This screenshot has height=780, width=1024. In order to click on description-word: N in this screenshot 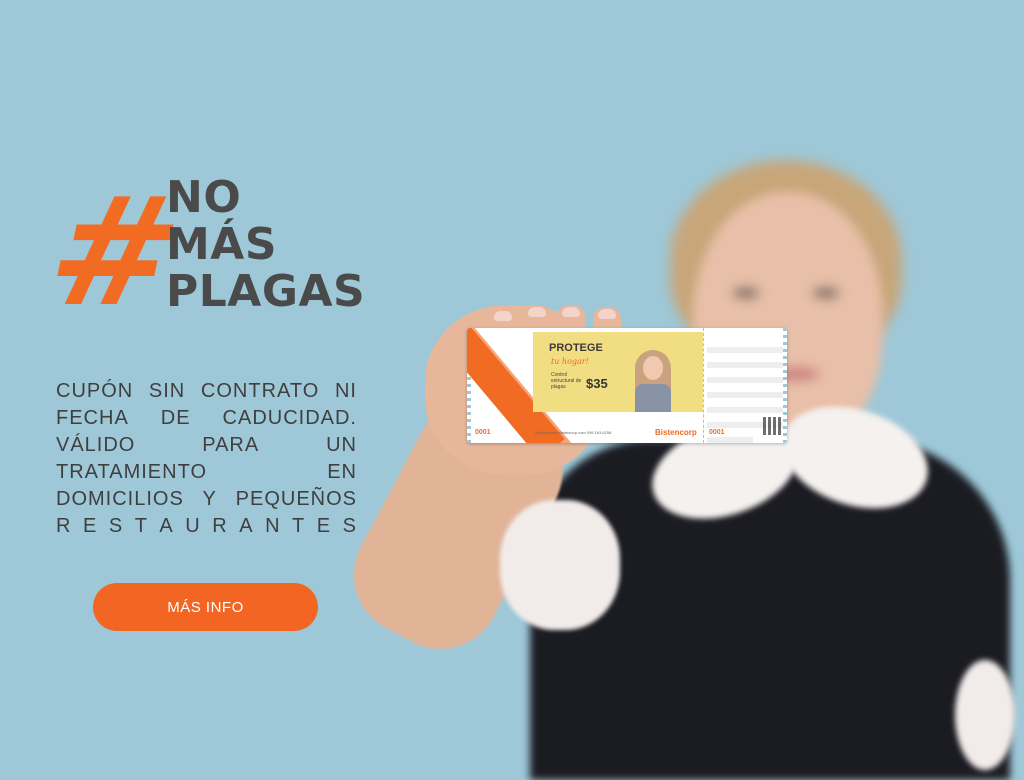, I will do `click(273, 526)`.